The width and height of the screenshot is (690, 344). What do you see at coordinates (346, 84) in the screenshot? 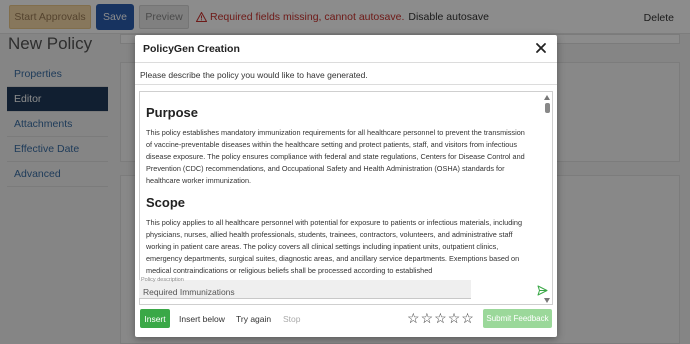
I see `divider` at bounding box center [346, 84].